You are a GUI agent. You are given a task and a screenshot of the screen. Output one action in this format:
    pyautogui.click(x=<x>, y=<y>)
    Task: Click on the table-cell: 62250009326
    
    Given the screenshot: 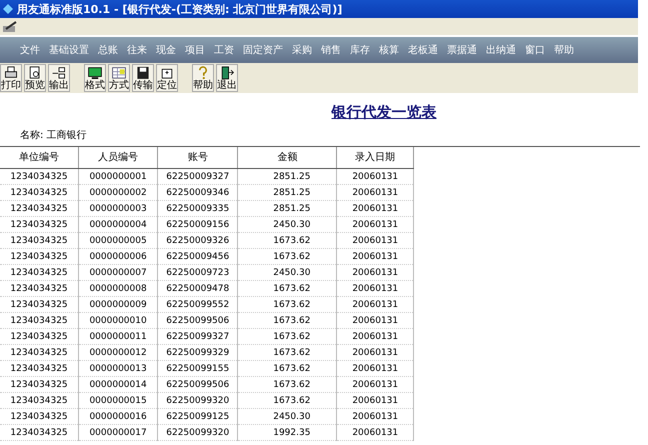 What is the action you would take?
    pyautogui.click(x=198, y=240)
    